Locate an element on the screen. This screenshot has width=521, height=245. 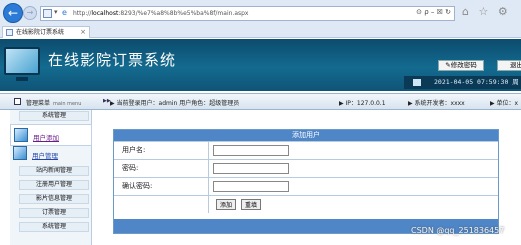
back-arrow-icon: ← is located at coordinates (13, 13).